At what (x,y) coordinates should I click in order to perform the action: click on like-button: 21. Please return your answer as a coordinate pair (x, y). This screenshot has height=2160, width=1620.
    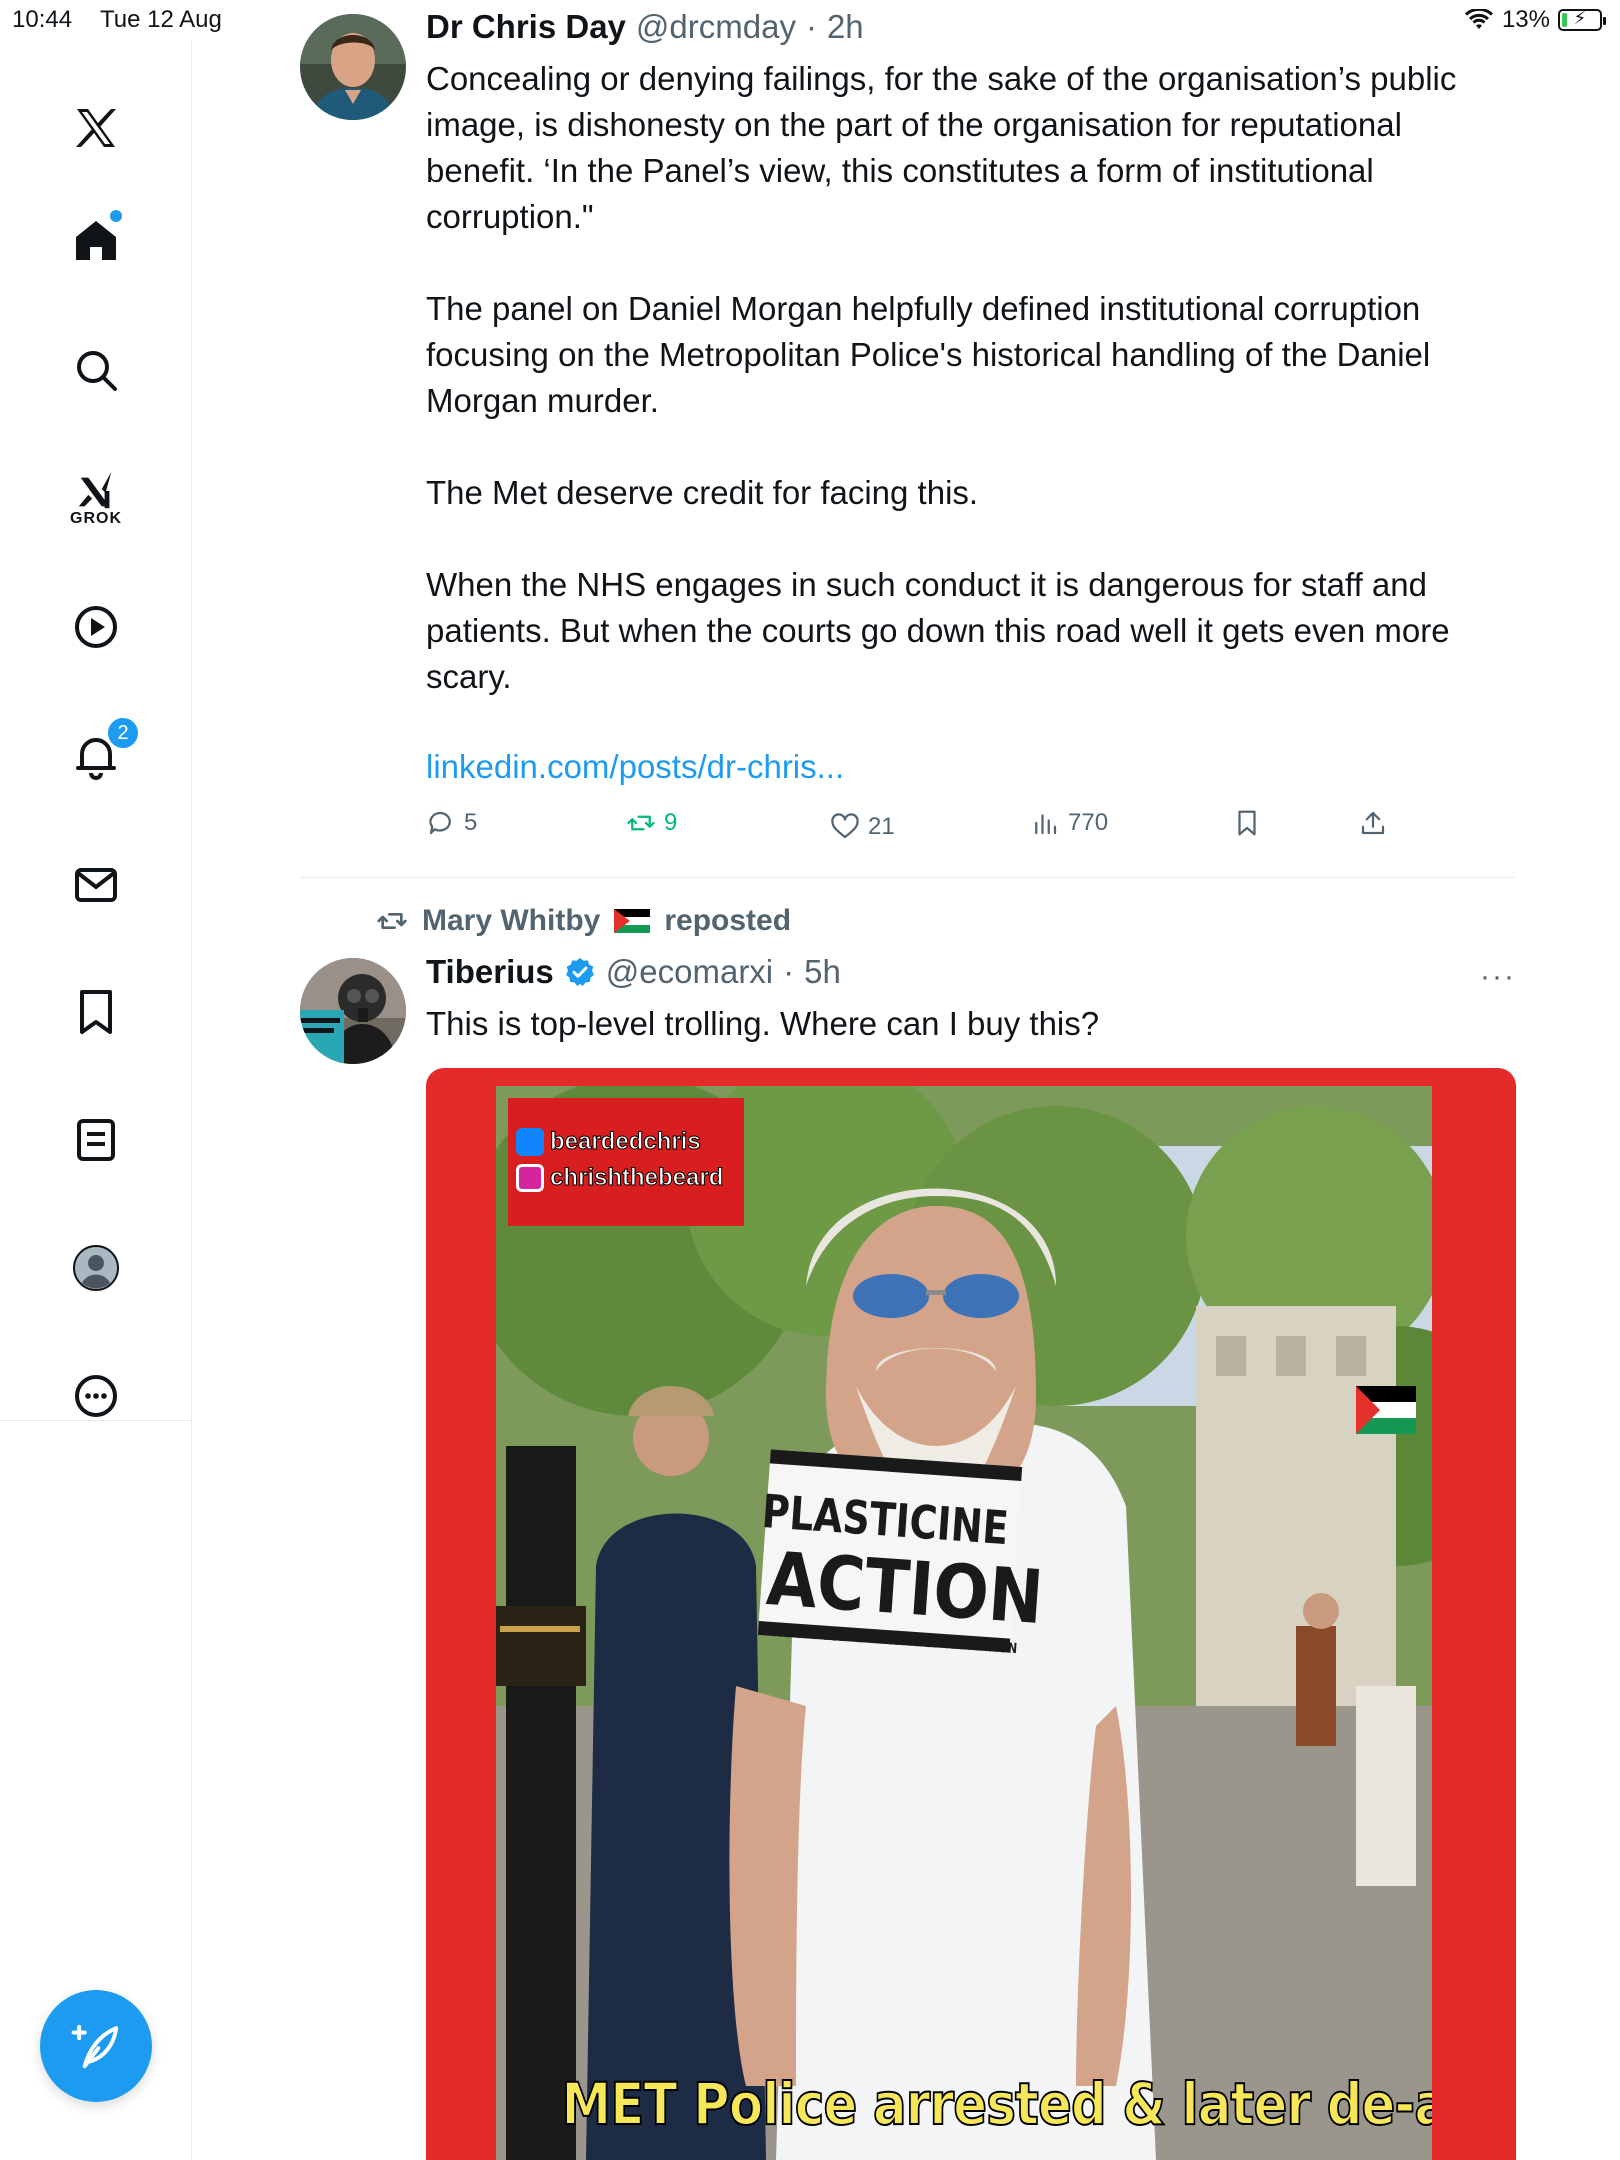
    Looking at the image, I should click on (862, 827).